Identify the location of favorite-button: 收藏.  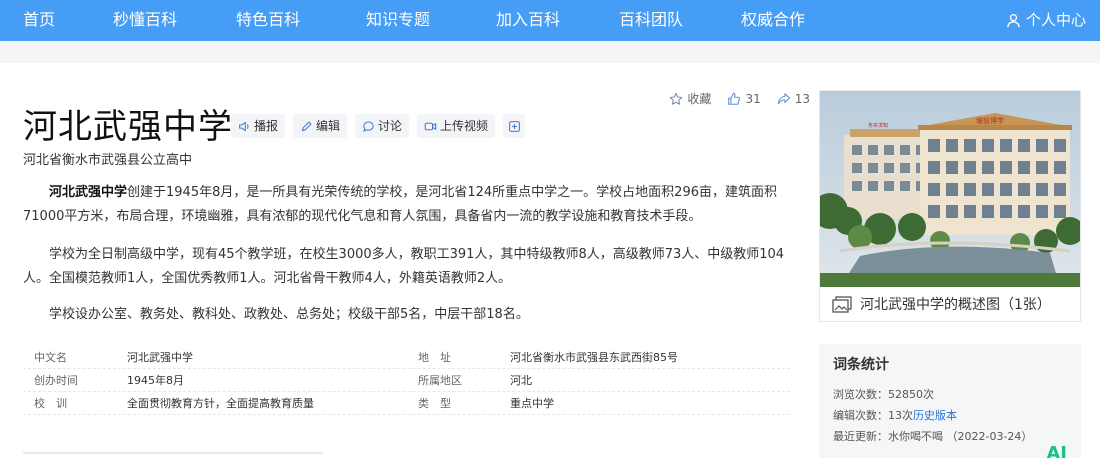
(690, 99).